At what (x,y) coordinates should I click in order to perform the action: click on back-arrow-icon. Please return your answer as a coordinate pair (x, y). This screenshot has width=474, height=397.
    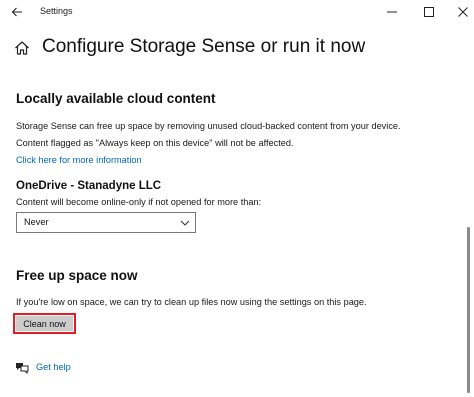
    Looking at the image, I should click on (16, 12).